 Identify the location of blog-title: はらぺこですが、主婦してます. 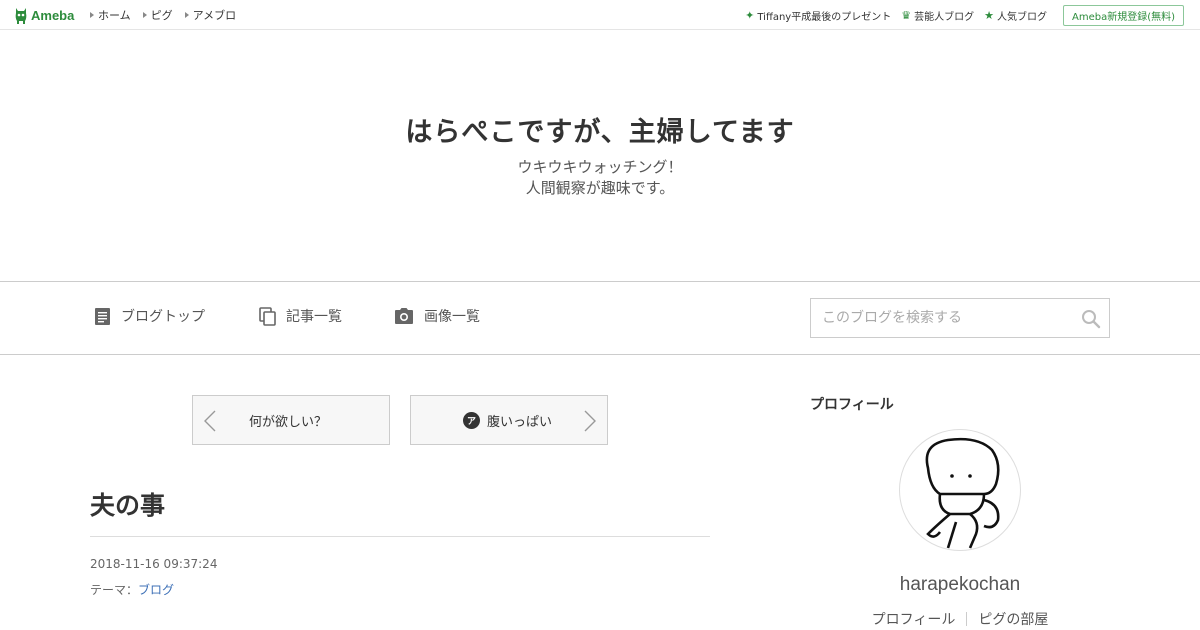
(600, 129).